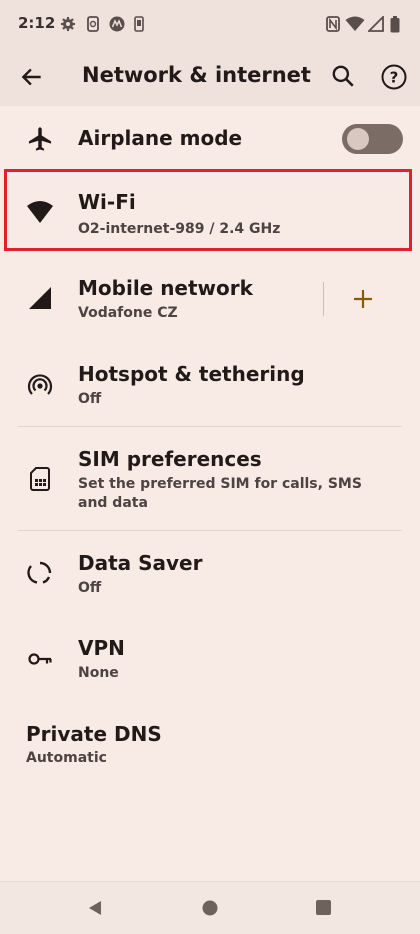 This screenshot has width=420, height=934. What do you see at coordinates (40, 384) in the screenshot?
I see `hotspot-icon` at bounding box center [40, 384].